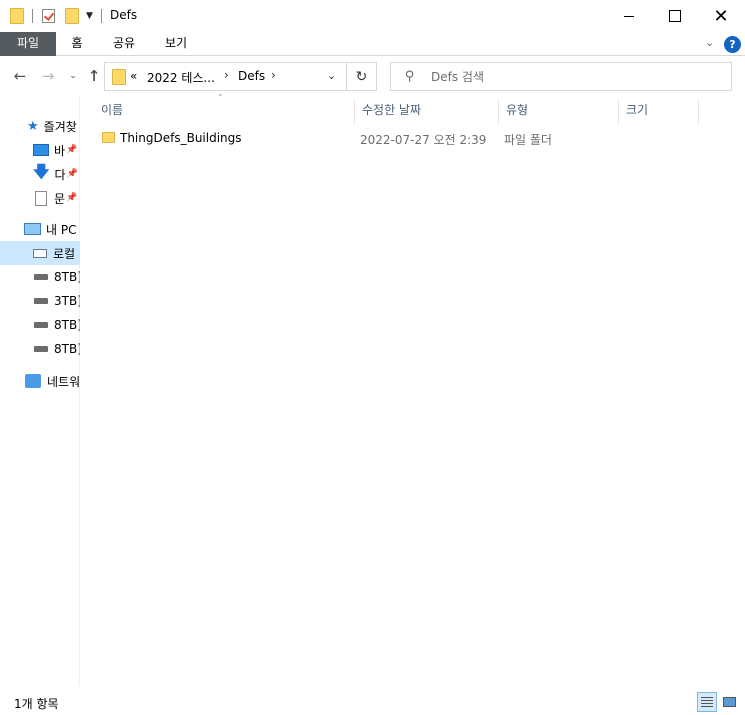 The height and width of the screenshot is (715, 745). Describe the element at coordinates (331, 75) in the screenshot. I see `address-dropdown-icon: ⌄` at that location.